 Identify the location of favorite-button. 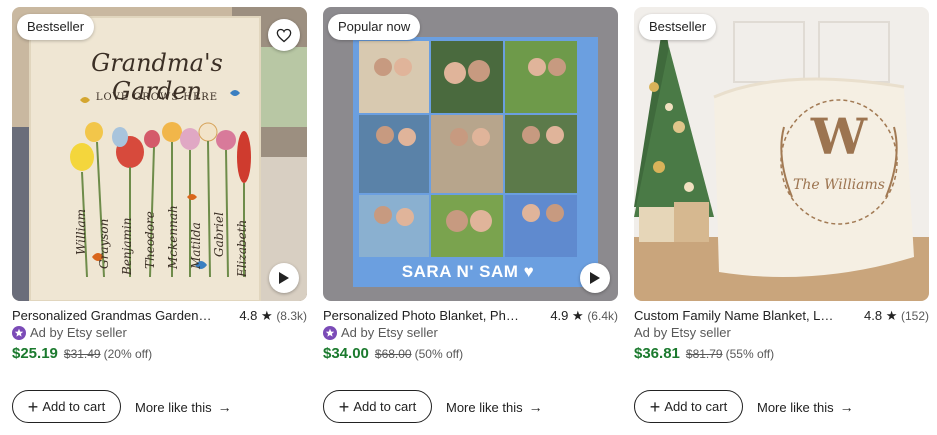
(284, 35).